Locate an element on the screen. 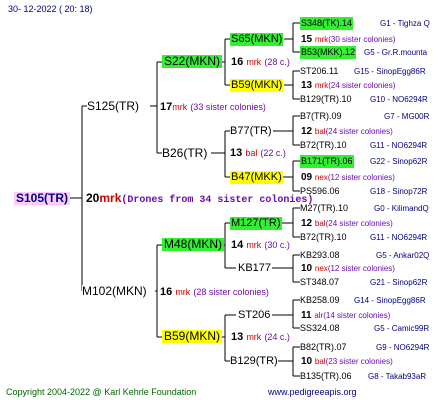 Image resolution: width=440 pixels, height=400 pixels. kb177-info: 10 nex(12 sister colonies) is located at coordinates (348, 268).